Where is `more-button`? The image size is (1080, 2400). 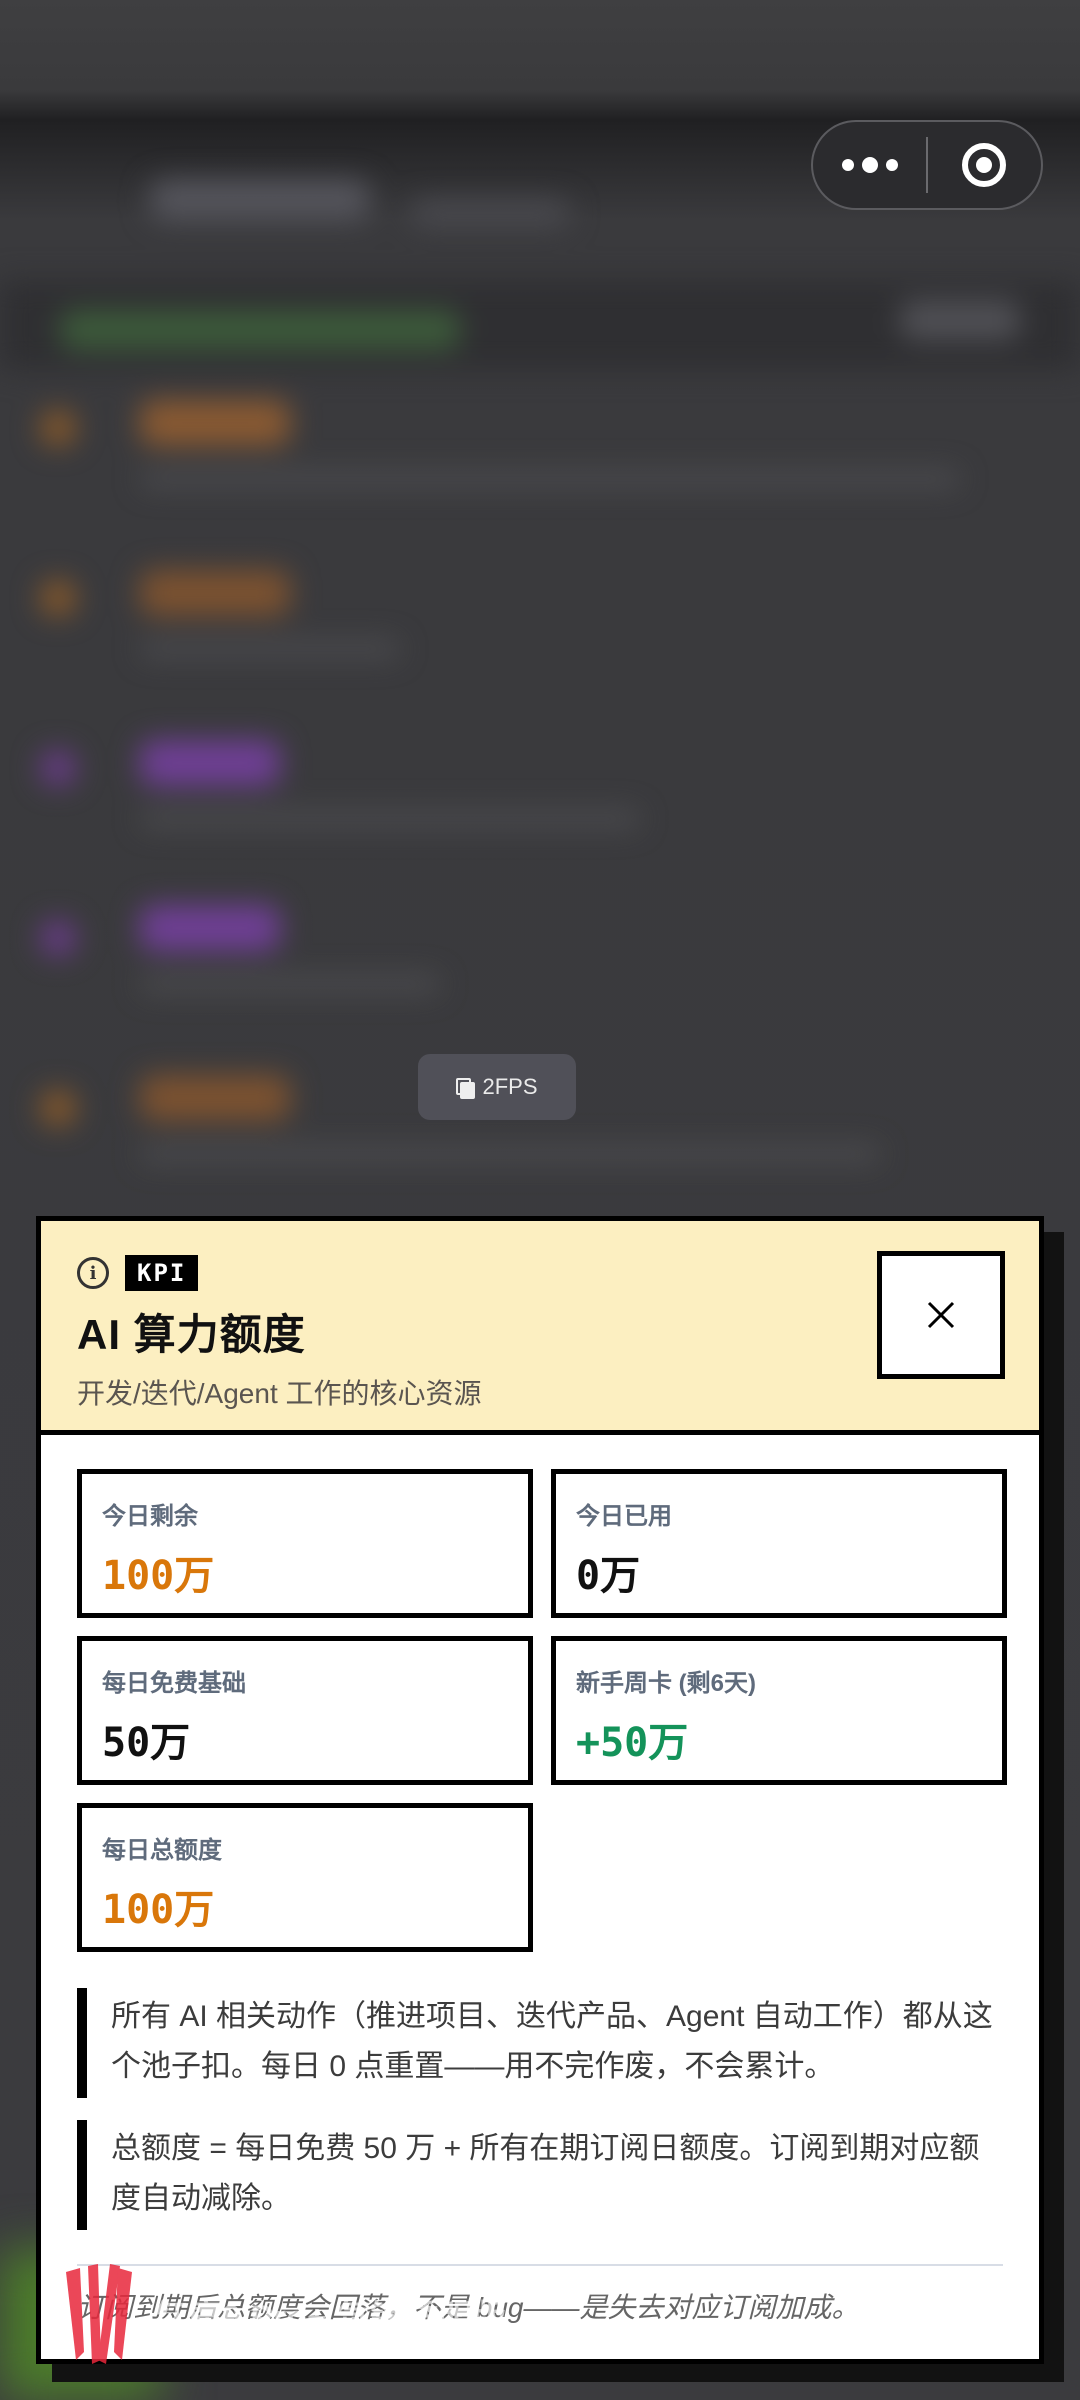
more-button is located at coordinates (869, 165).